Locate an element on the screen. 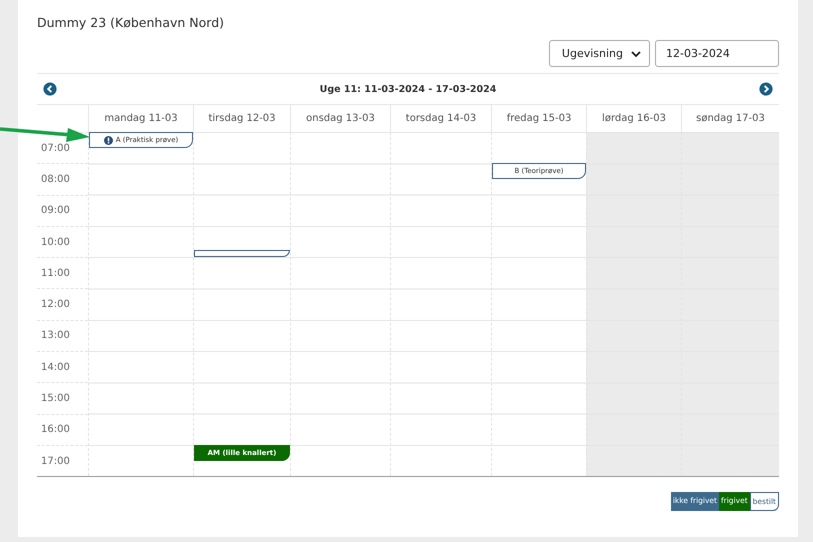 The image size is (813, 542). week-range-label: Uge 11: 11-03-2024 - 17-03-2024 is located at coordinates (408, 89).